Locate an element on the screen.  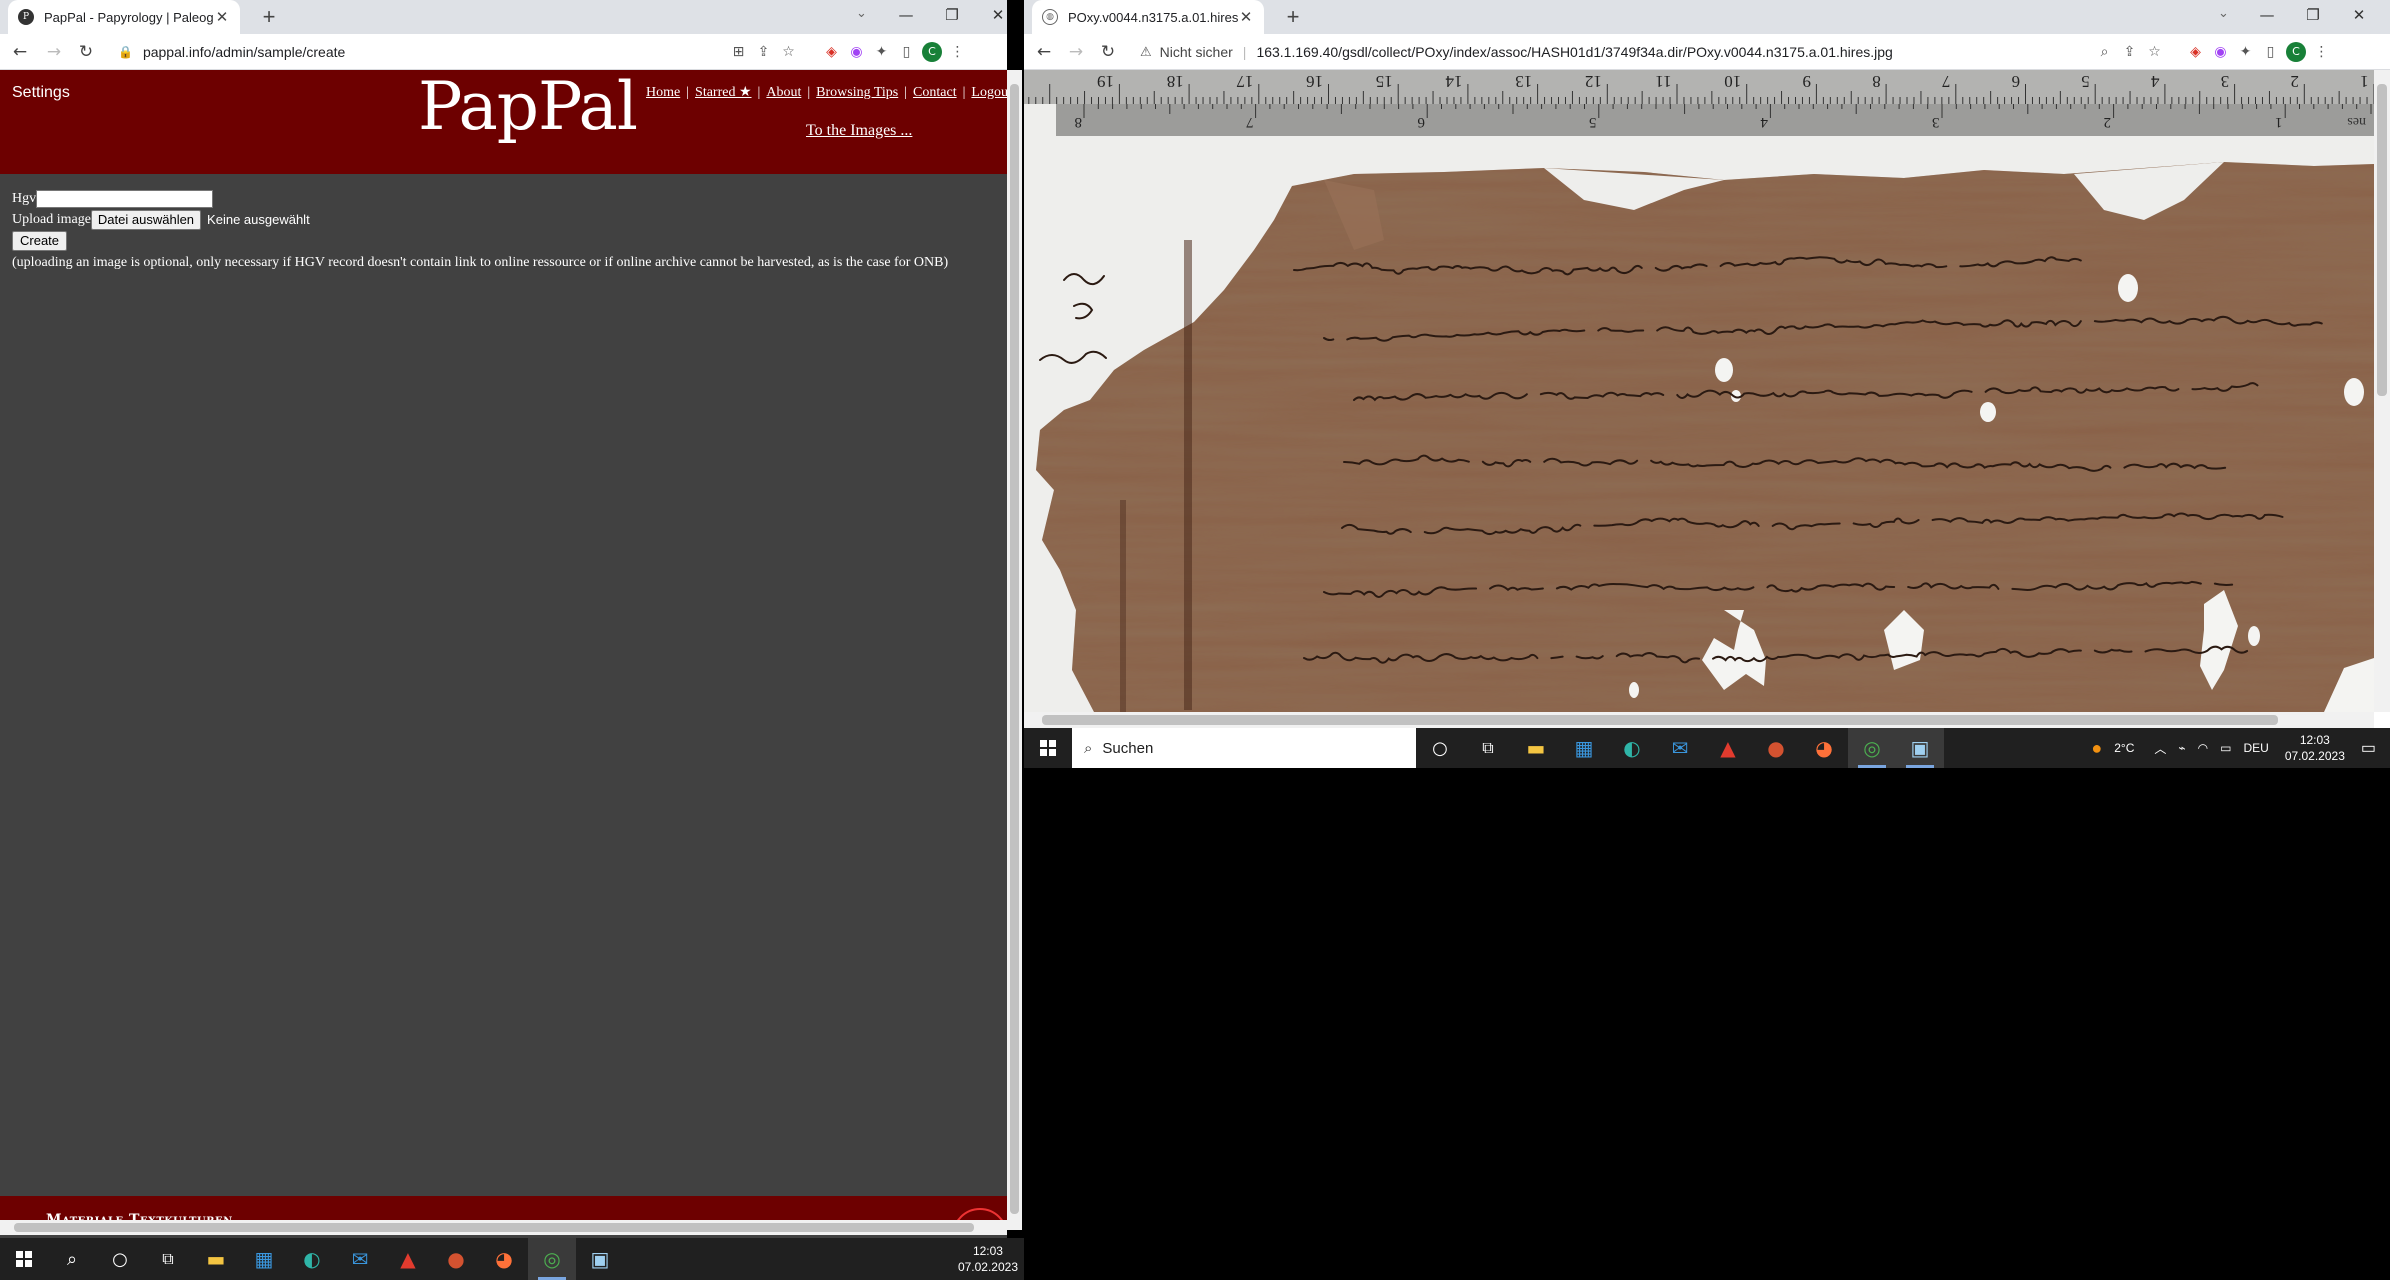
weather-temp: 2°C is located at coordinates (2124, 748).